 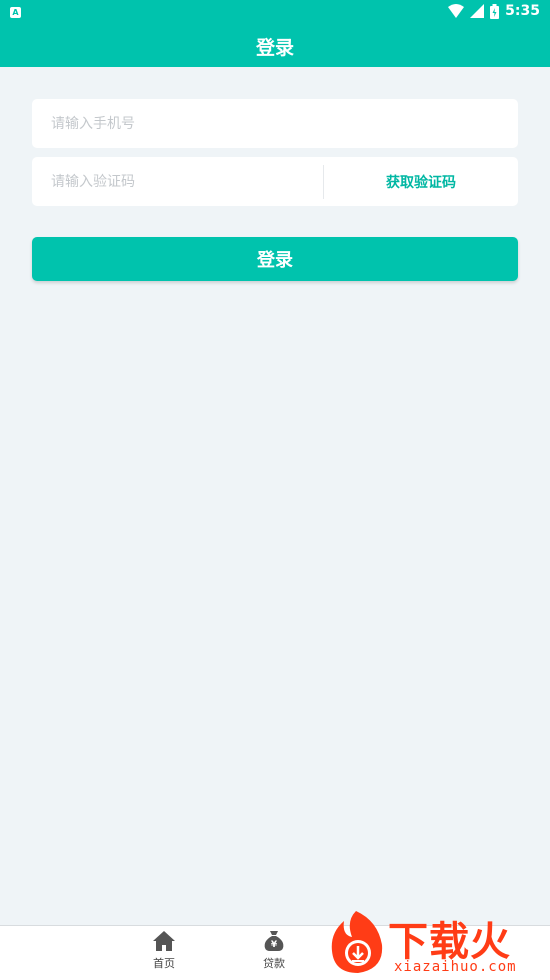 What do you see at coordinates (272, 123) in the screenshot?
I see `phone-input` at bounding box center [272, 123].